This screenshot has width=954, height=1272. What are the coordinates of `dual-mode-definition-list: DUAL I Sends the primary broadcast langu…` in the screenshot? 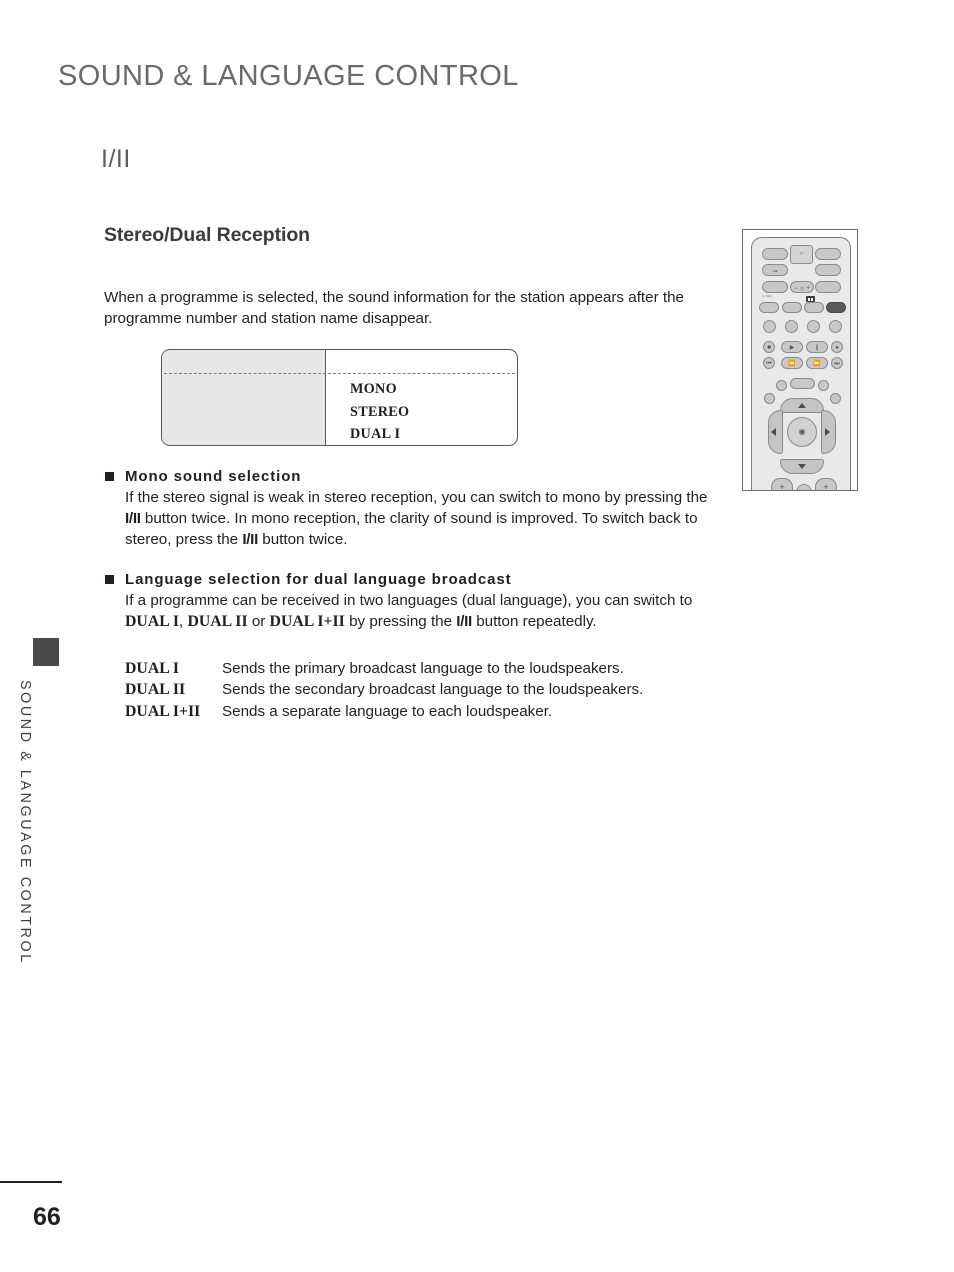 It's located at (384, 690).